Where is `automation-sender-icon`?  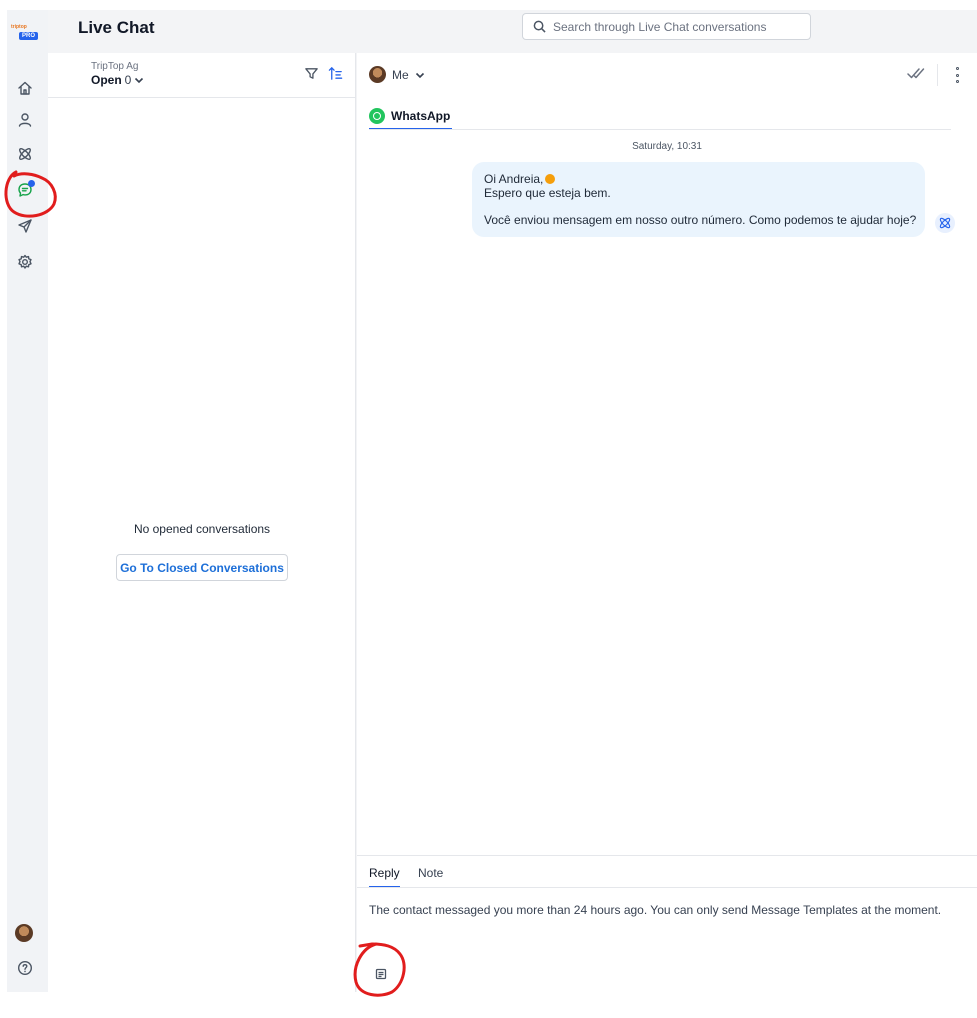 automation-sender-icon is located at coordinates (945, 223).